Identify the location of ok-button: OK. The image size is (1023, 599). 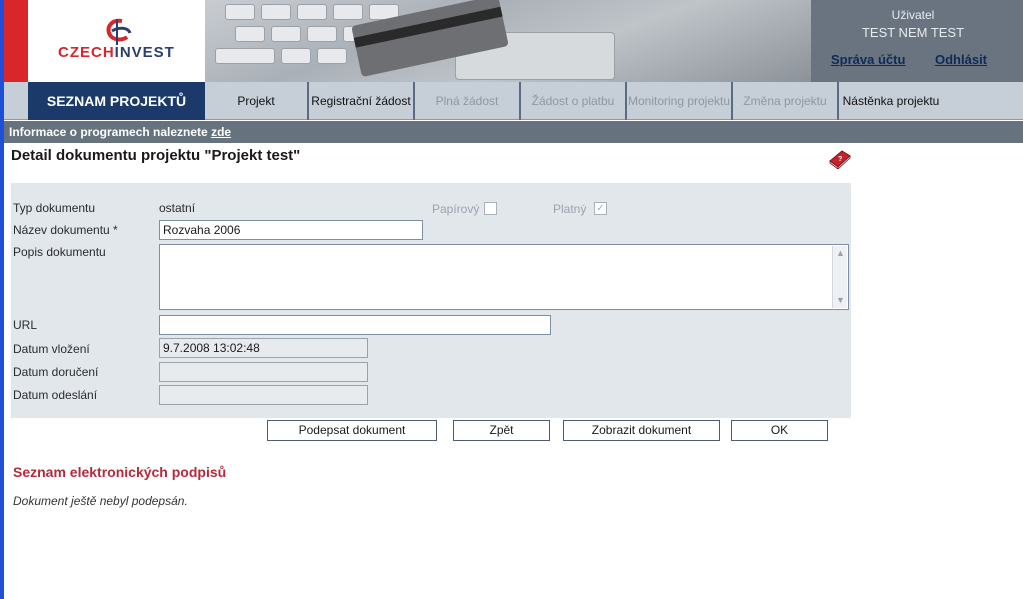
(779, 430).